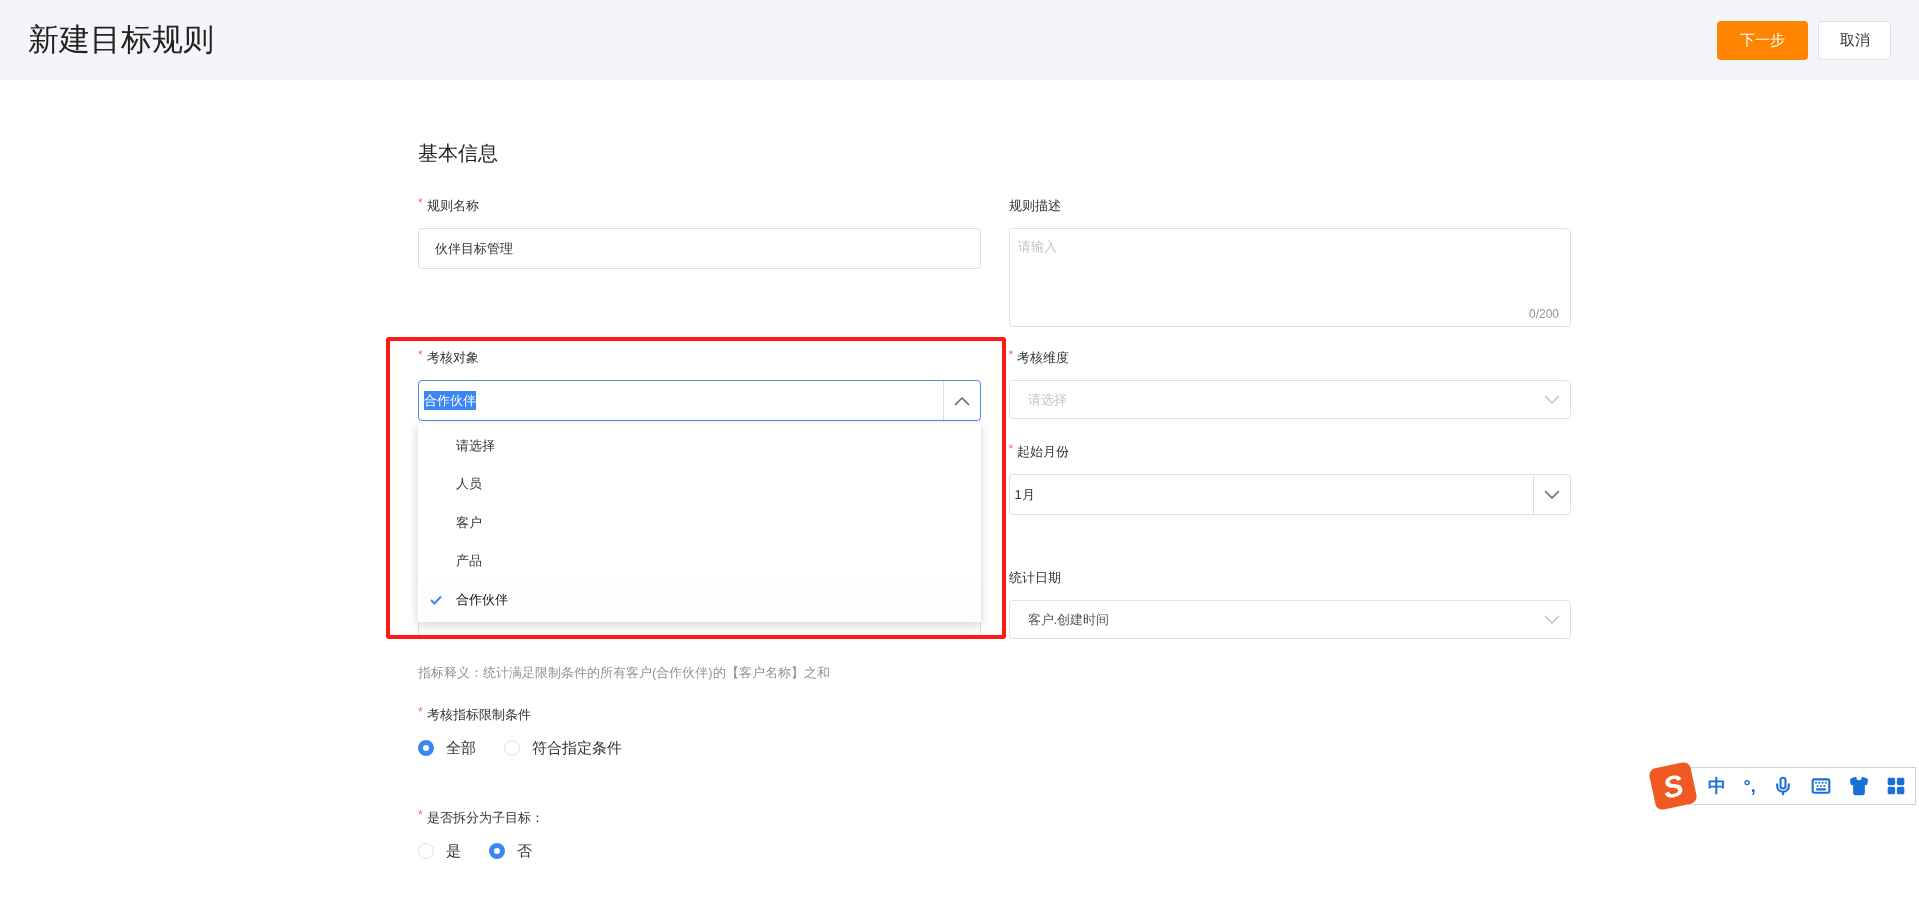 Image resolution: width=1919 pixels, height=915 pixels. I want to click on page-title: 新建目标规则, so click(121, 39).